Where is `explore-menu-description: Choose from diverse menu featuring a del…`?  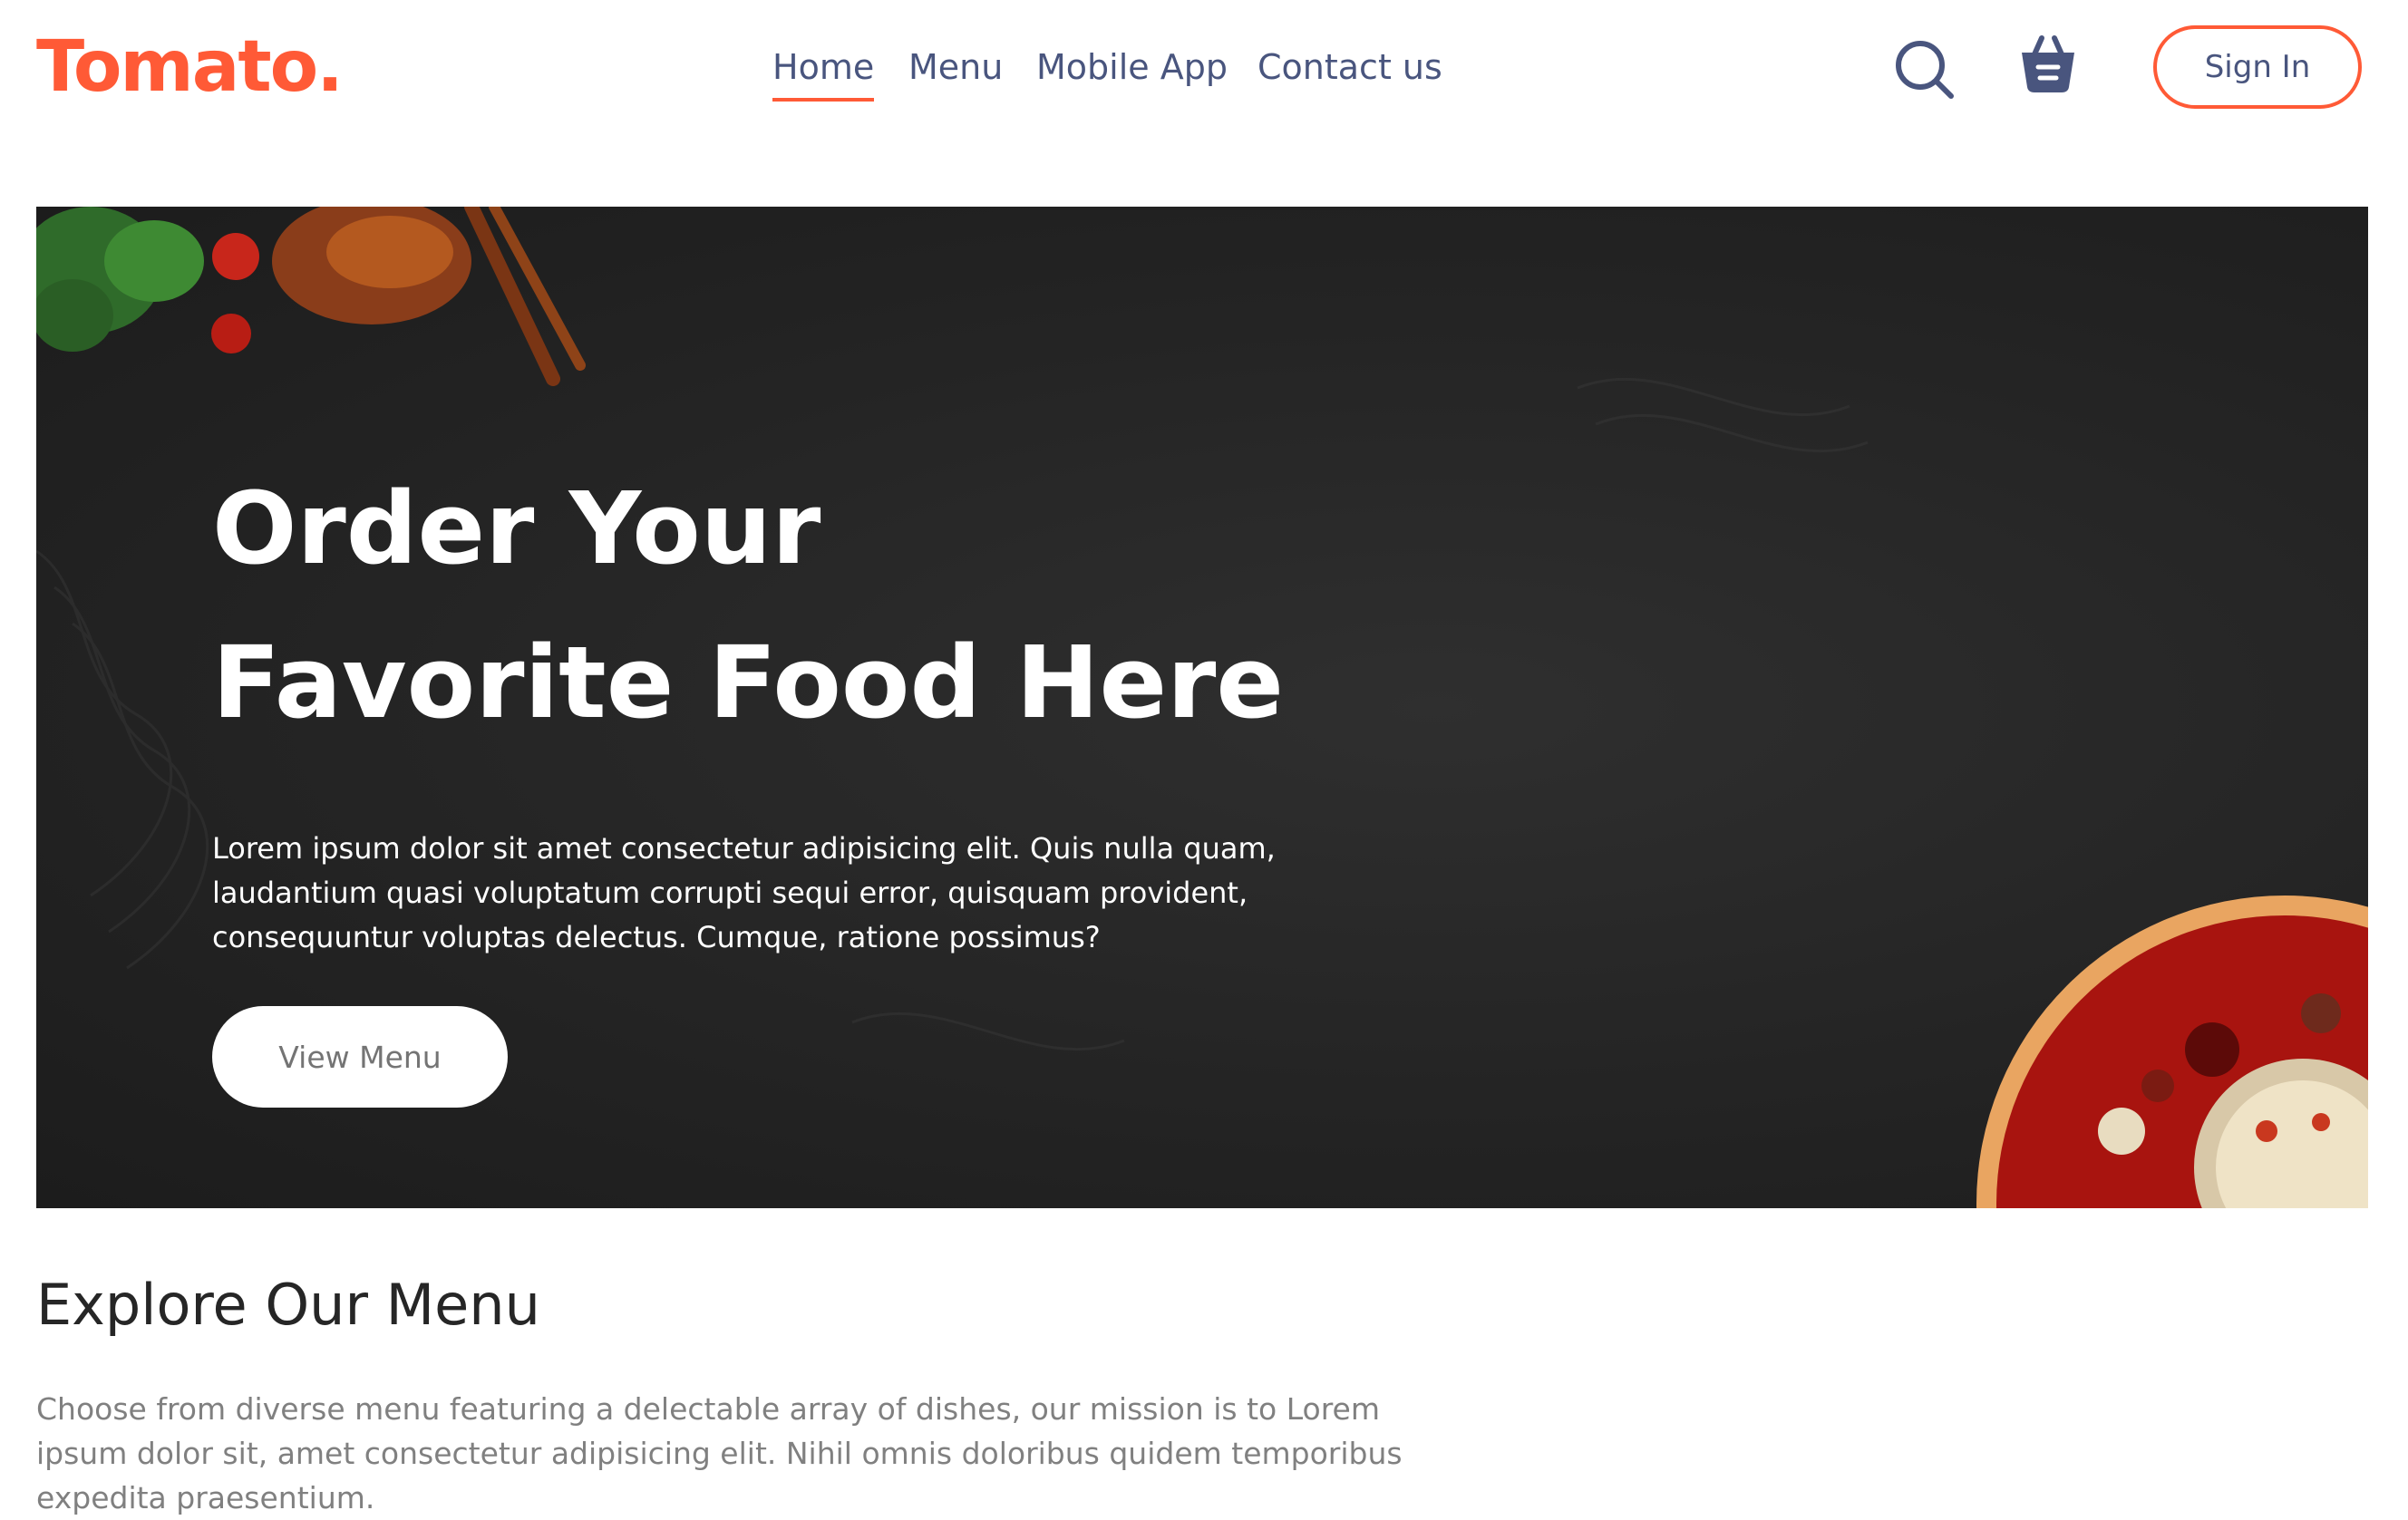 explore-menu-description: Choose from diverse menu featuring a del… is located at coordinates (719, 1453).